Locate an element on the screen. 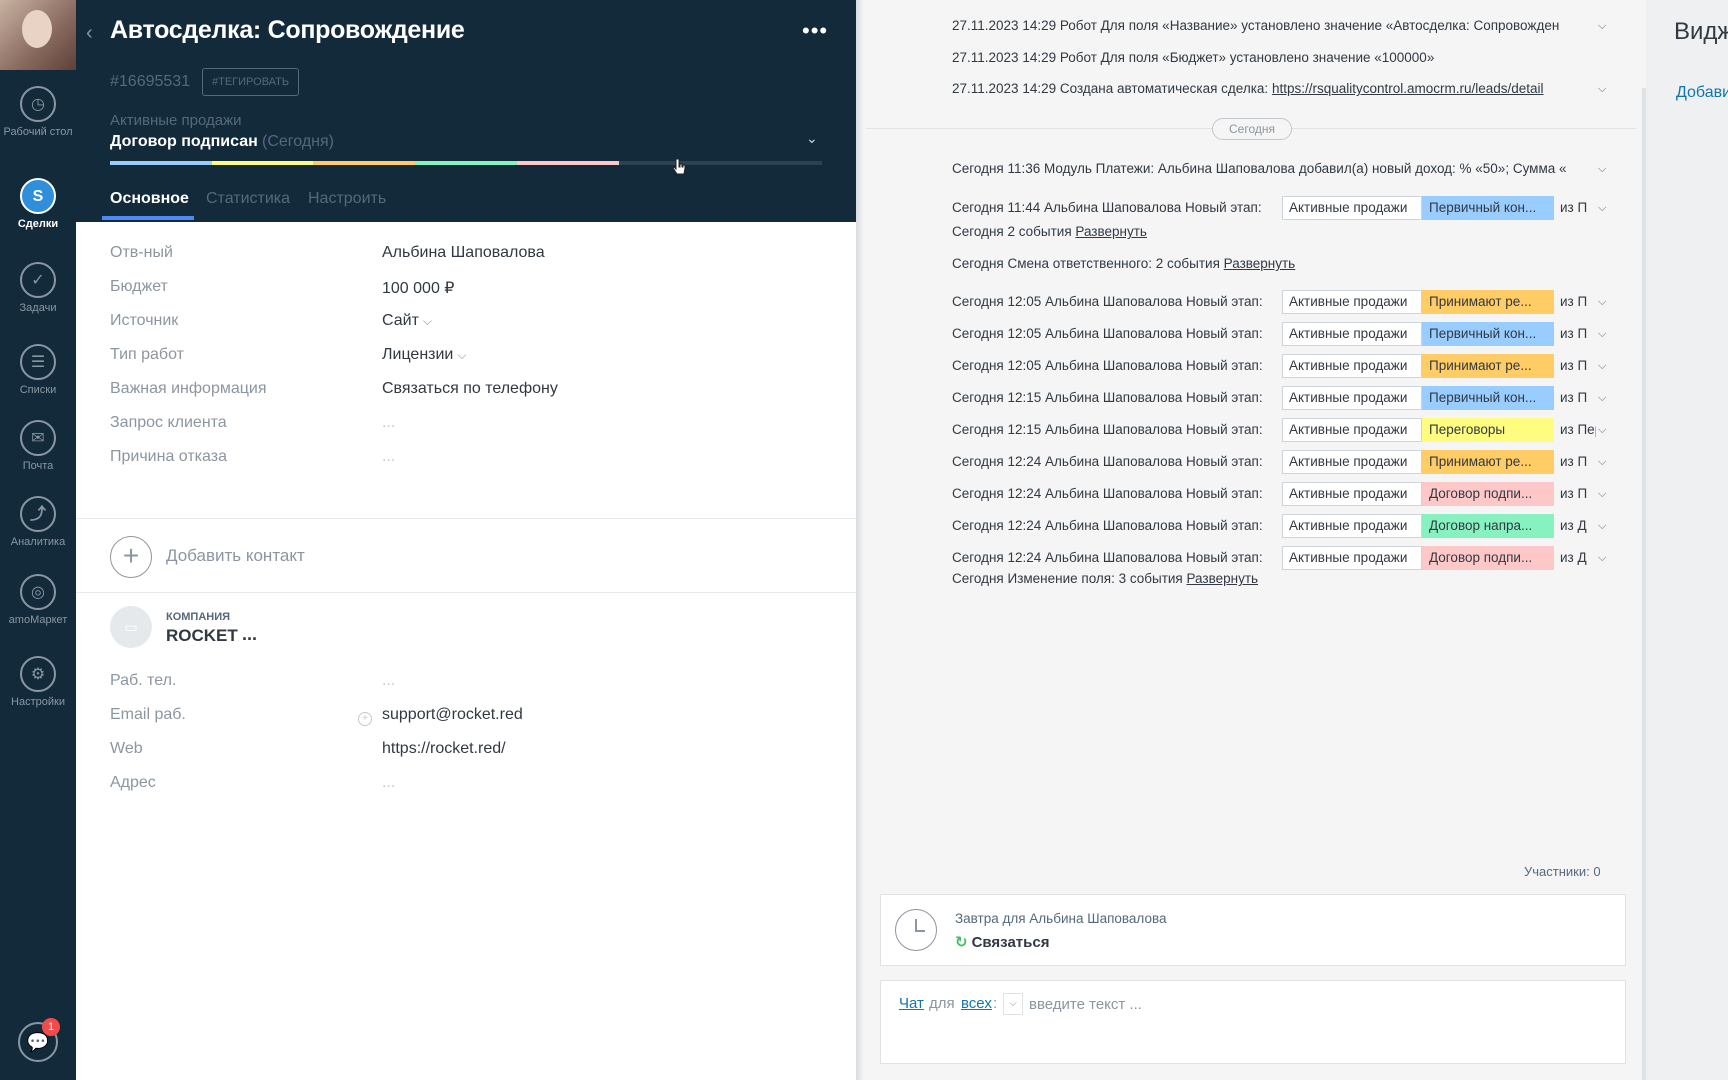 The height and width of the screenshot is (1080, 1728). field-label-responsible: Отв-ный is located at coordinates (141, 252).